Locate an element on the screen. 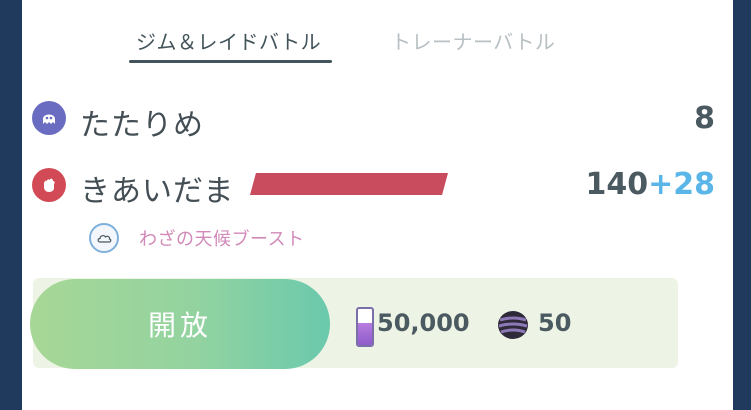 This screenshot has height=410, width=751. fast-move-power-value: 8 is located at coordinates (704, 118).